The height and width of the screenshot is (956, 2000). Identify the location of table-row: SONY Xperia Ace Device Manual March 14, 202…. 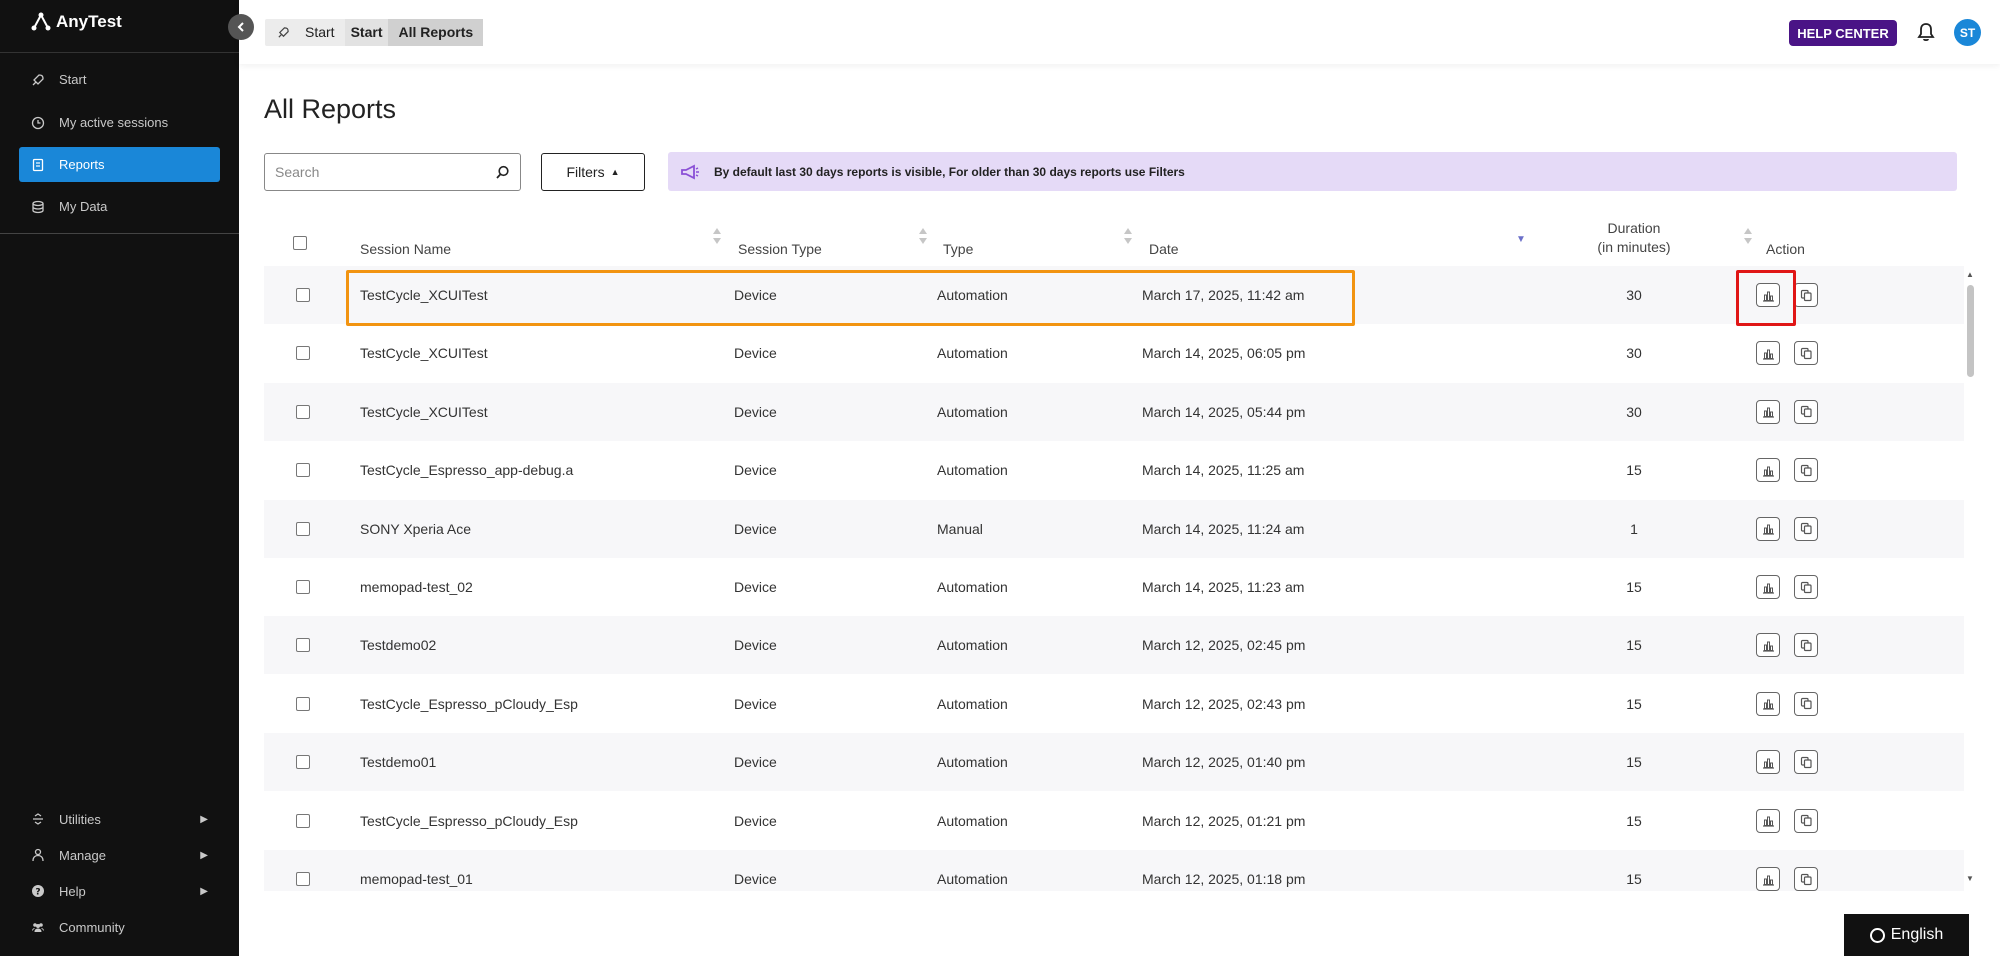
(1114, 528).